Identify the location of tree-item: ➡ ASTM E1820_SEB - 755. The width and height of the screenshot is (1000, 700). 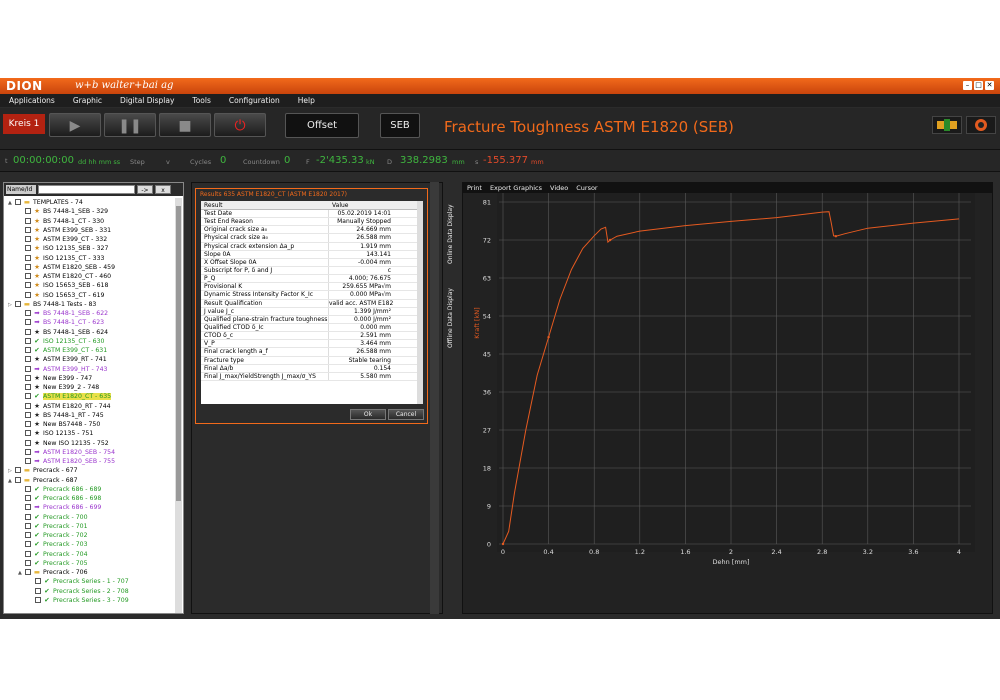
(90, 461).